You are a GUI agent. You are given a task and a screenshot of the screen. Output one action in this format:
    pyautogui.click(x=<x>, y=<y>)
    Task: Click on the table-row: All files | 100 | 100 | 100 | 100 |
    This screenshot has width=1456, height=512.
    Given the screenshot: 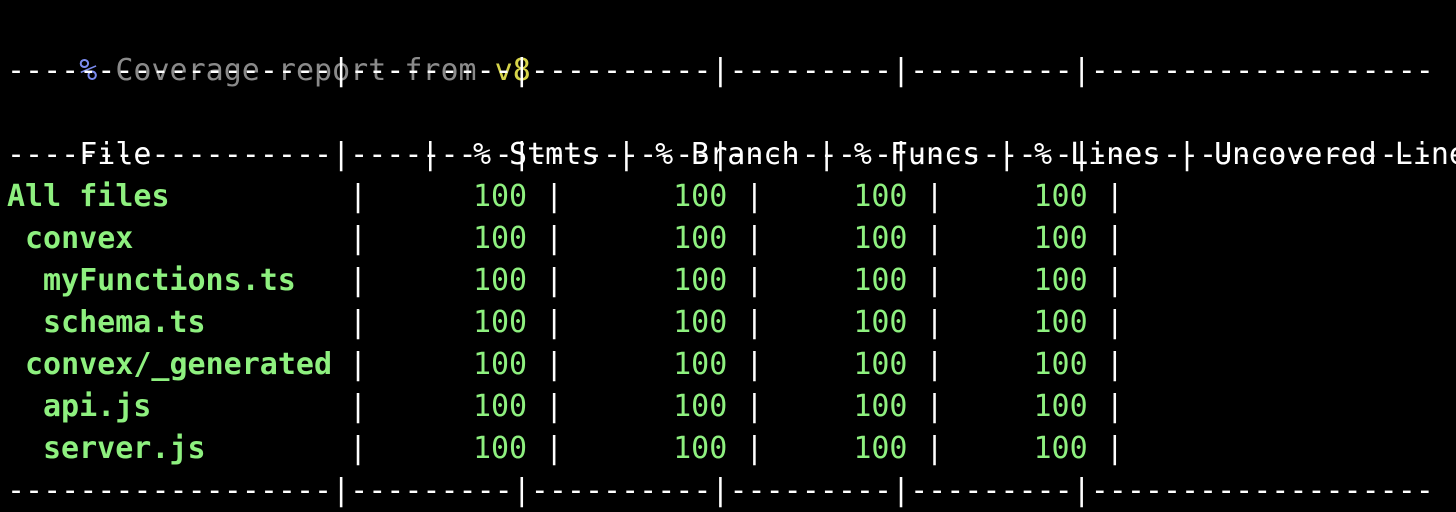 What is the action you would take?
    pyautogui.click(x=574, y=197)
    